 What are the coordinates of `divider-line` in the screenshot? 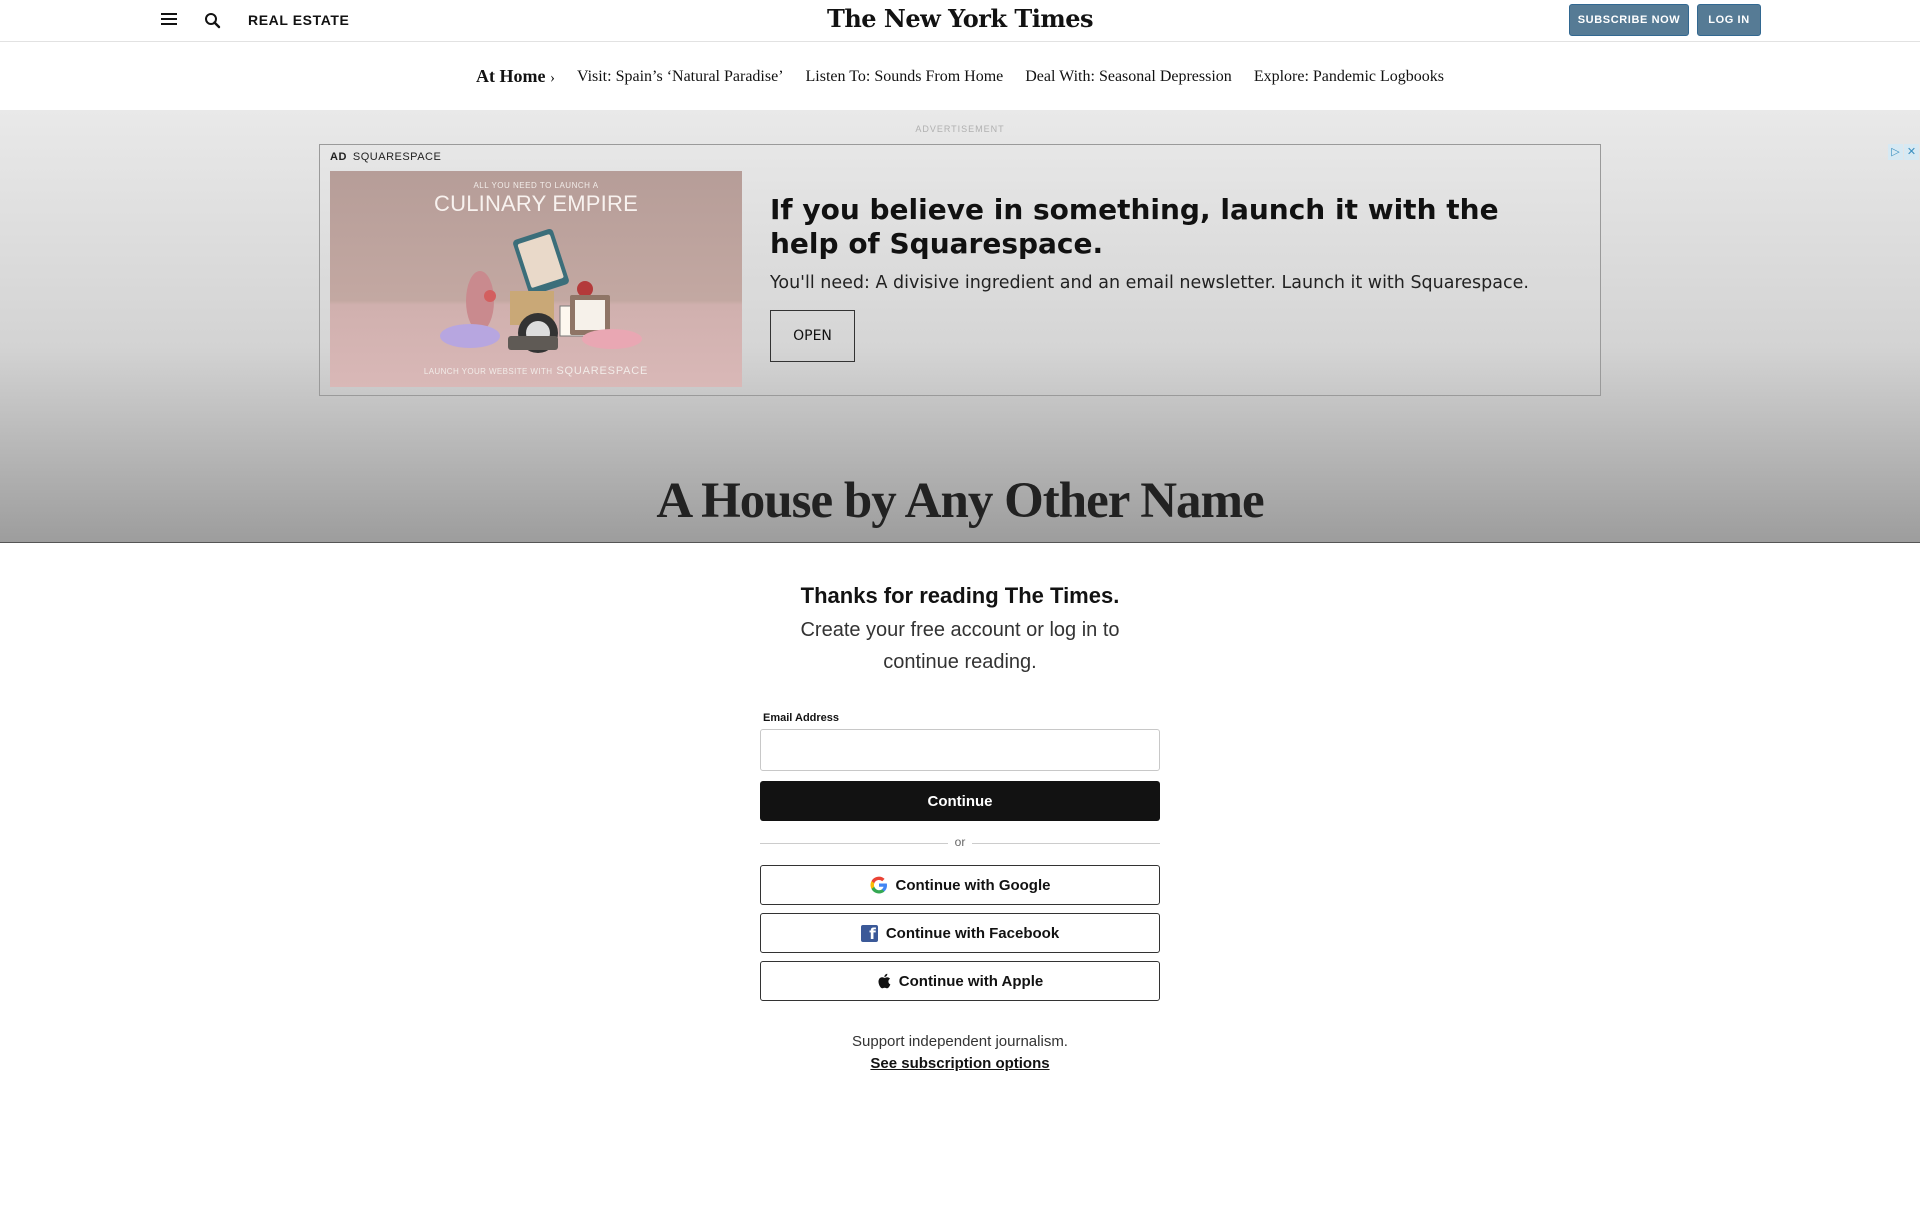 It's located at (1066, 843).